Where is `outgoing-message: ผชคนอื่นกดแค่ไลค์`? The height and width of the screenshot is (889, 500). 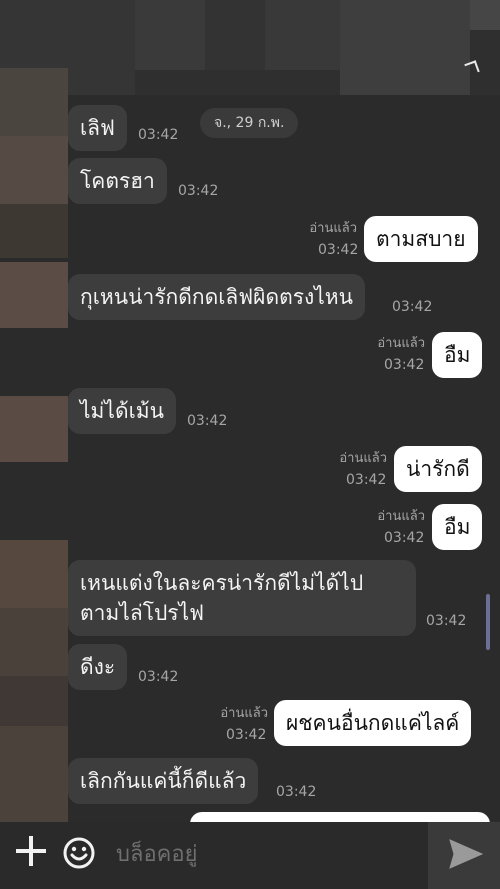
outgoing-message: ผชคนอื่นกดแค่ไลค์ is located at coordinates (373, 723).